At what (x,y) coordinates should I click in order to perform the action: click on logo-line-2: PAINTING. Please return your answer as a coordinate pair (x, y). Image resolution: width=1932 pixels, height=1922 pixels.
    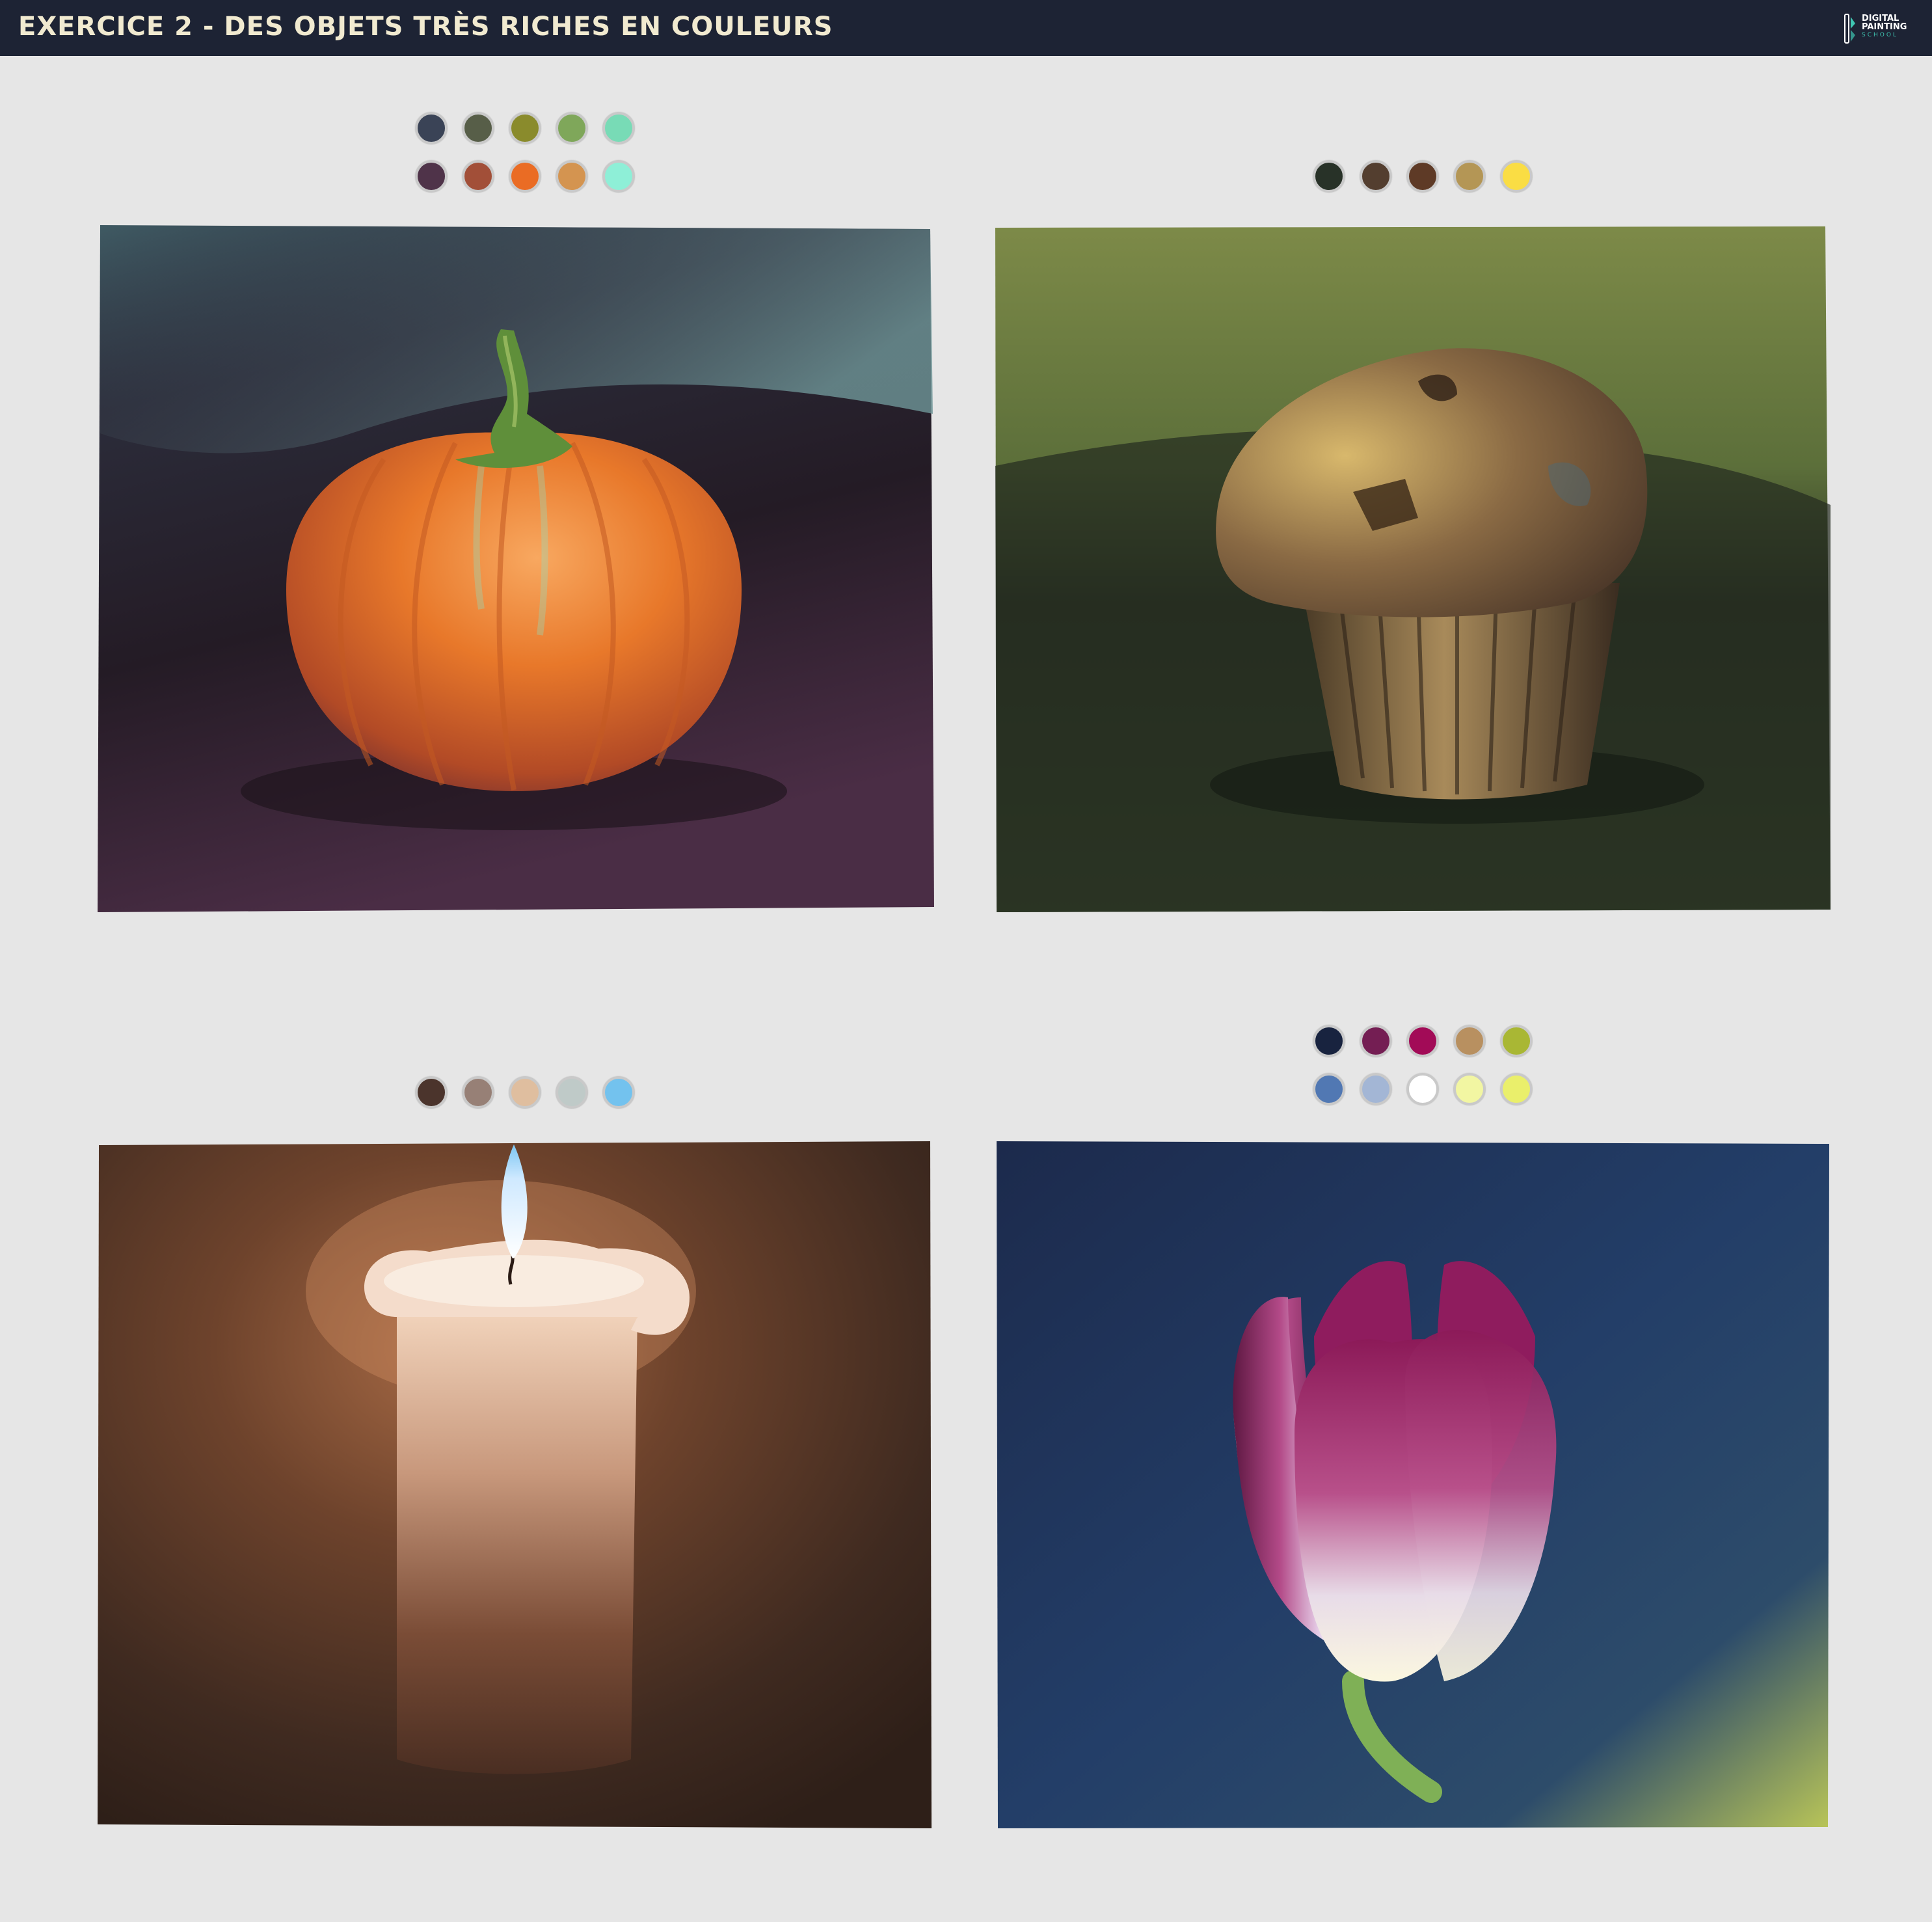
    Looking at the image, I should click on (1884, 27).